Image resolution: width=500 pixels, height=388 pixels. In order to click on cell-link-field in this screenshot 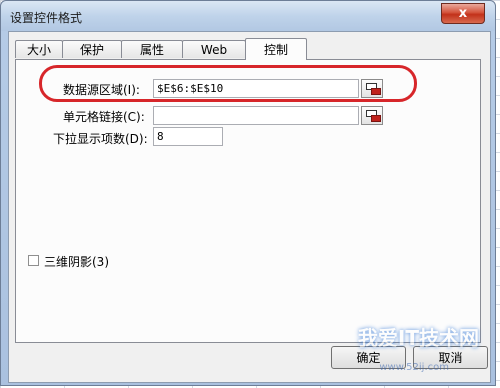, I will do `click(256, 115)`.